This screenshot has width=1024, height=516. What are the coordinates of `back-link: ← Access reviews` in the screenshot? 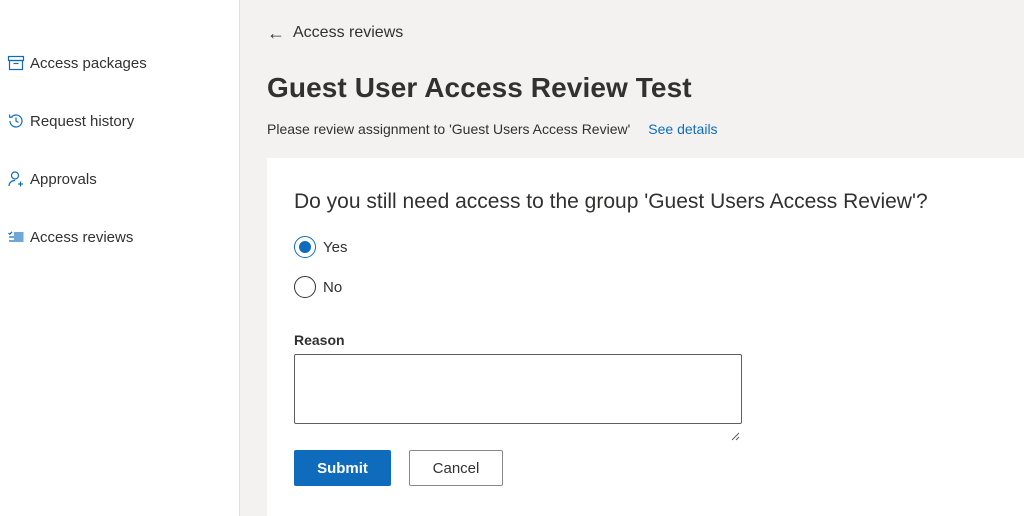 It's located at (335, 33).